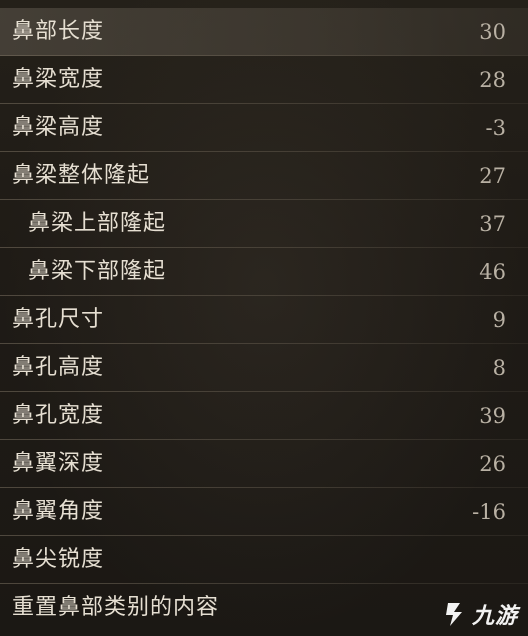  I want to click on slider-row-nostril-height: 鼻孔高度 8, so click(264, 368).